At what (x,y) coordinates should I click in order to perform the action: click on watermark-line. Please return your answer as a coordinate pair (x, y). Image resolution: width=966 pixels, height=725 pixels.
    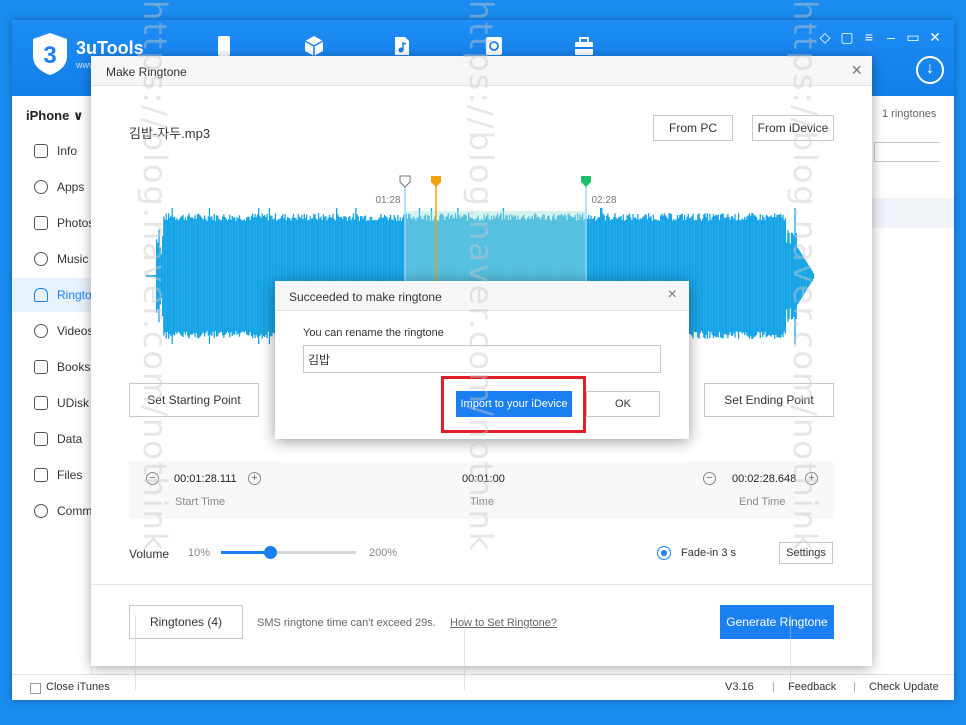
    Looking at the image, I should click on (790, 652).